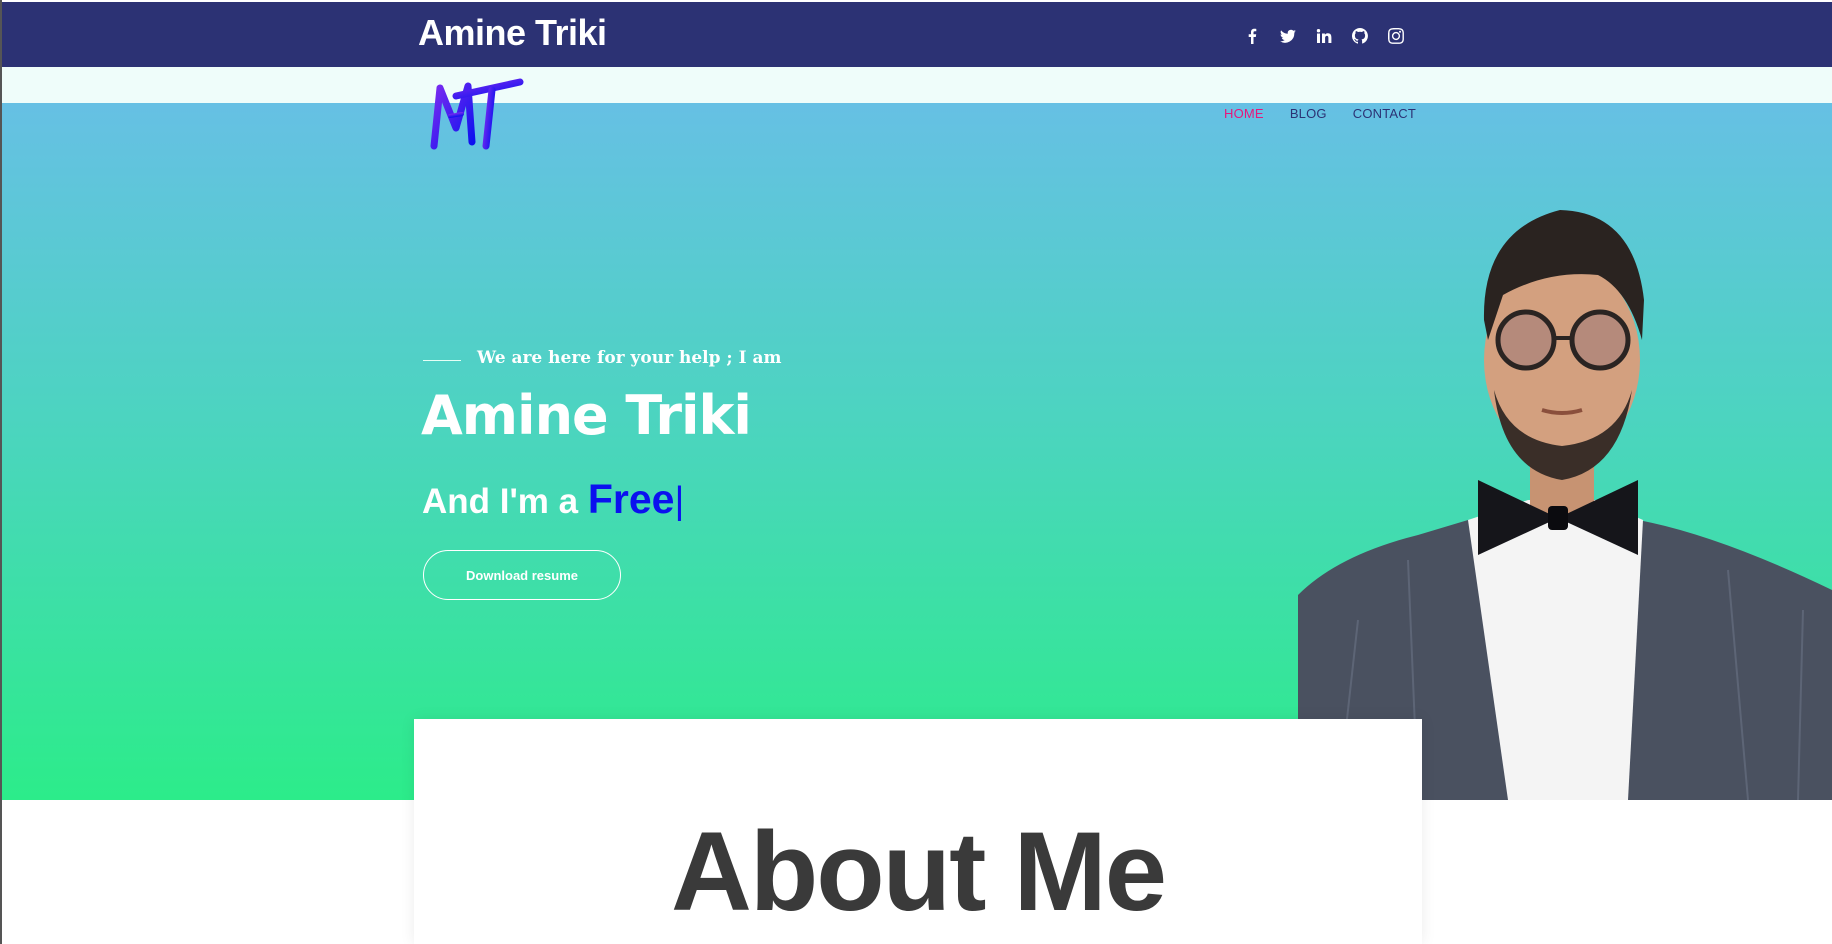 The width and height of the screenshot is (1832, 944). What do you see at coordinates (1308, 113) in the screenshot?
I see `nav-item-blog: BLOG` at bounding box center [1308, 113].